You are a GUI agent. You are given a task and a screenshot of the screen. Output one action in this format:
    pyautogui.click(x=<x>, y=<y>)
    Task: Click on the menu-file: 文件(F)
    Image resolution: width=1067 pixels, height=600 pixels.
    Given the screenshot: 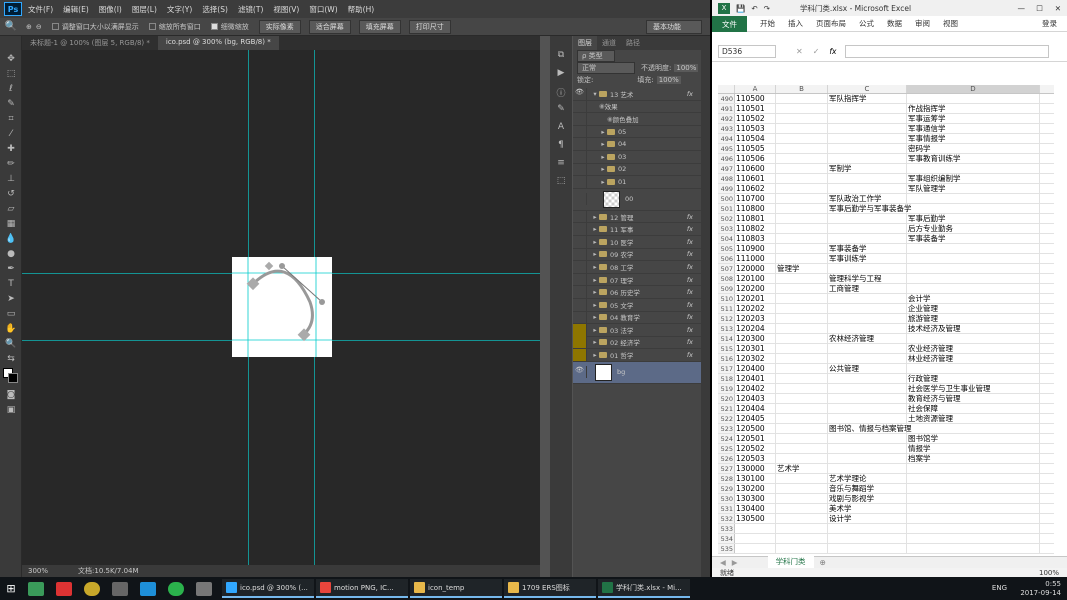 What is the action you would take?
    pyautogui.click(x=40, y=9)
    